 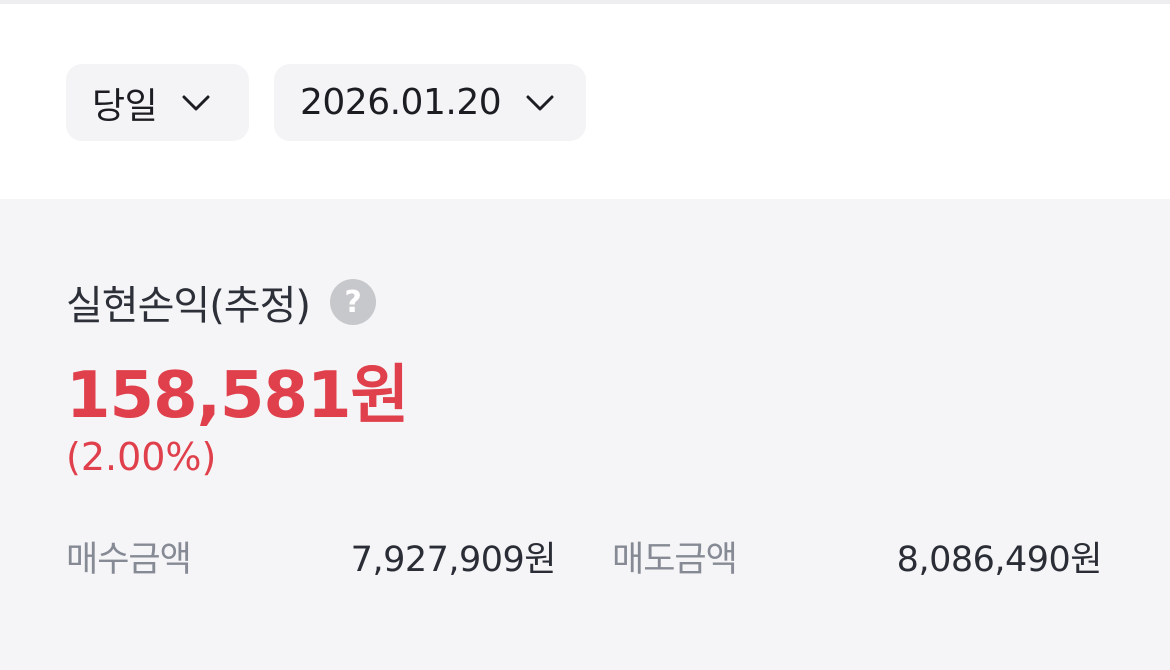 I want to click on realized-pnl-rate: (2.00%), so click(x=141, y=457).